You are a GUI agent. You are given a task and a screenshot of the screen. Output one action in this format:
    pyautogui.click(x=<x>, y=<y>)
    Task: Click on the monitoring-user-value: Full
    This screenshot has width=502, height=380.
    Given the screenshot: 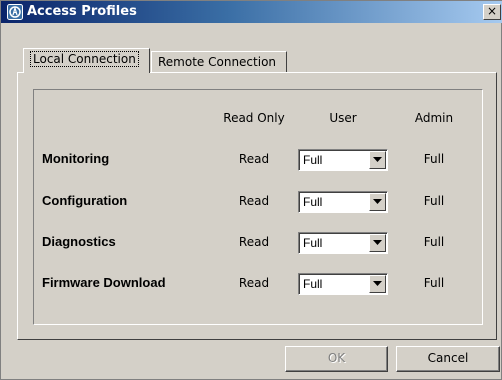 What is the action you would take?
    pyautogui.click(x=313, y=160)
    